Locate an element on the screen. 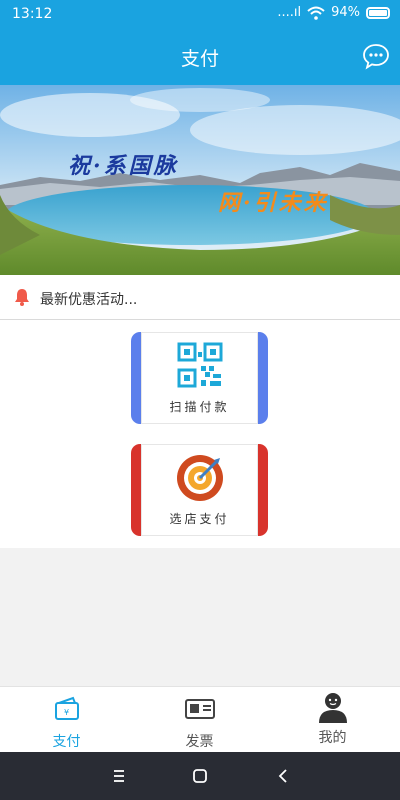  wallet-icon: ¥ is located at coordinates (66, 708).